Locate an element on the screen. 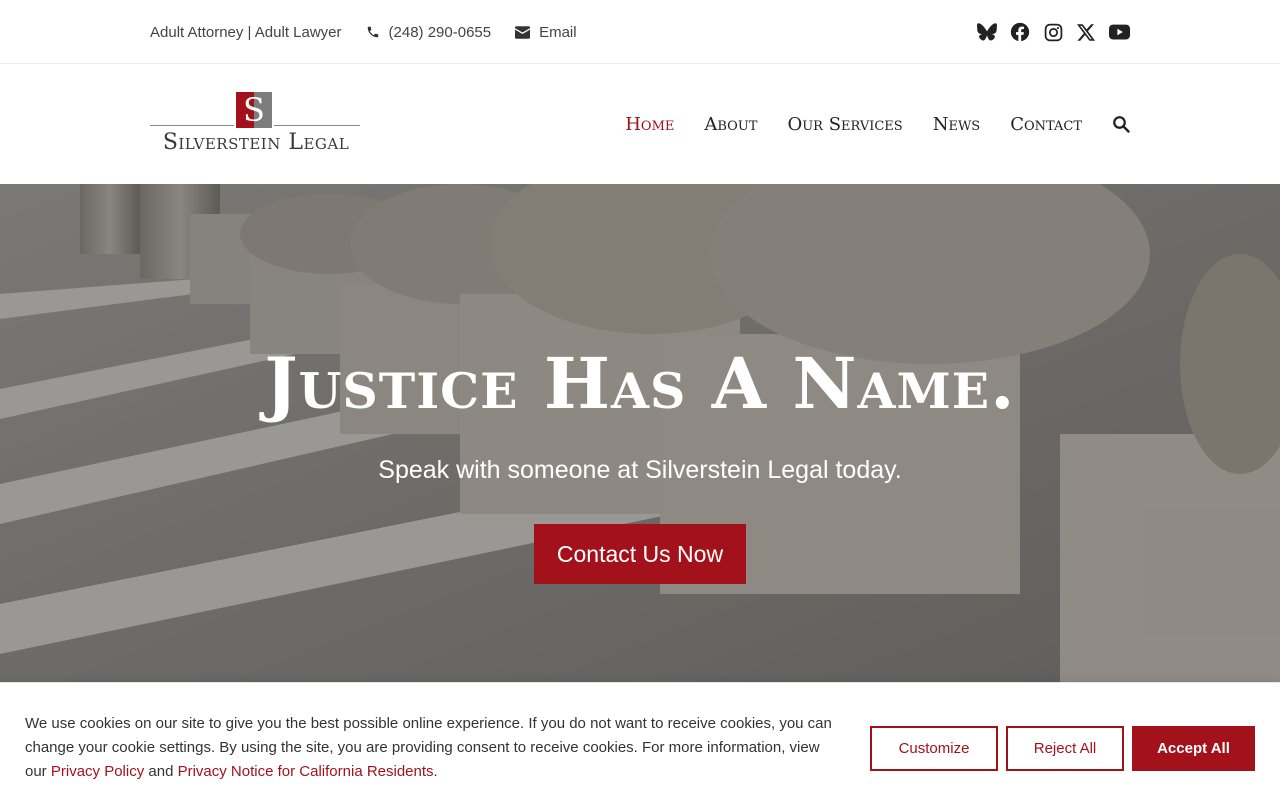 This screenshot has height=800, width=1280. main-nav: Home About Our Services News Contact is located at coordinates (862, 124).